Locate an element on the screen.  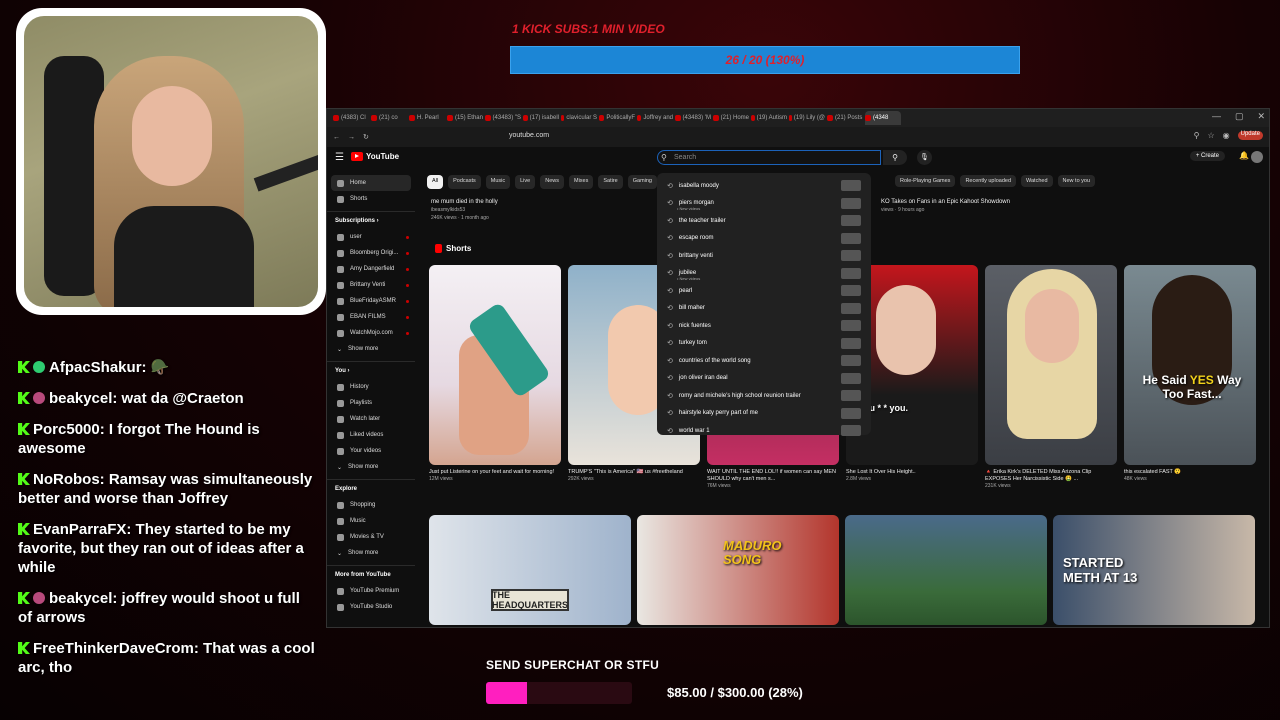
subscriptions-header: Subscriptions › is located at coordinates (371, 220).